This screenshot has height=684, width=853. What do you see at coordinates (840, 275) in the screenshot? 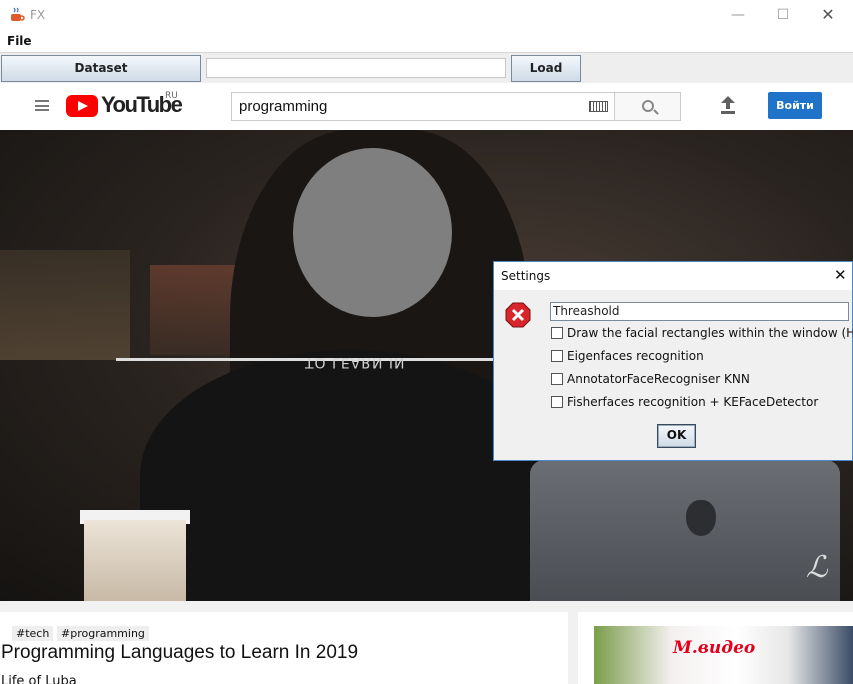
I see `dialog-close-button: ✕` at bounding box center [840, 275].